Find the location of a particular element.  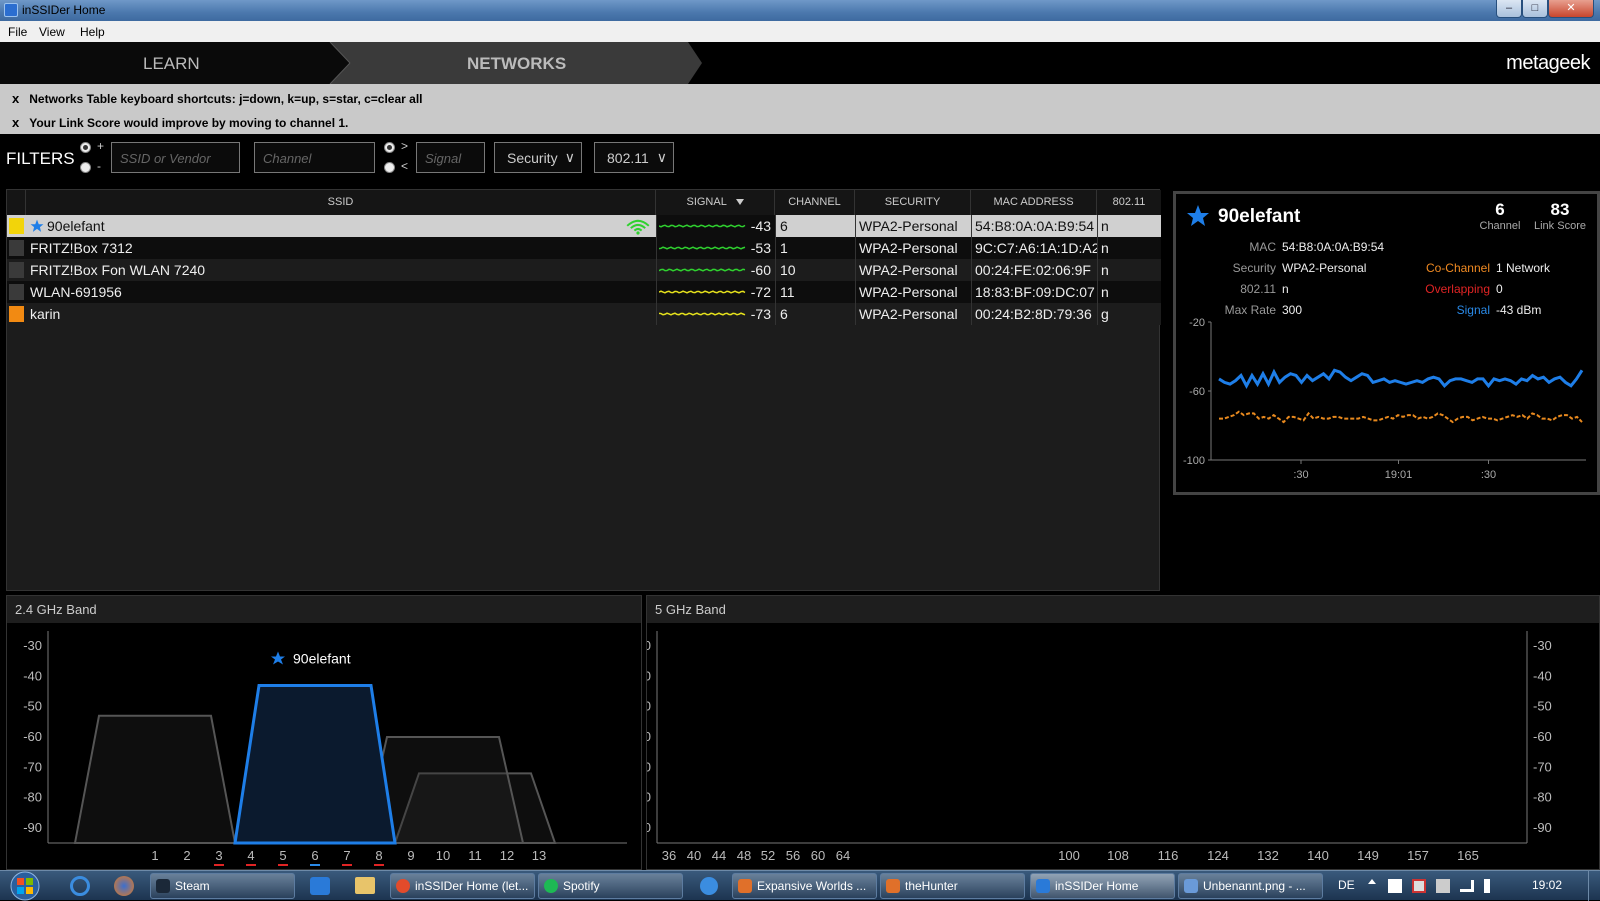

x-tick-label: 44 is located at coordinates (719, 855).